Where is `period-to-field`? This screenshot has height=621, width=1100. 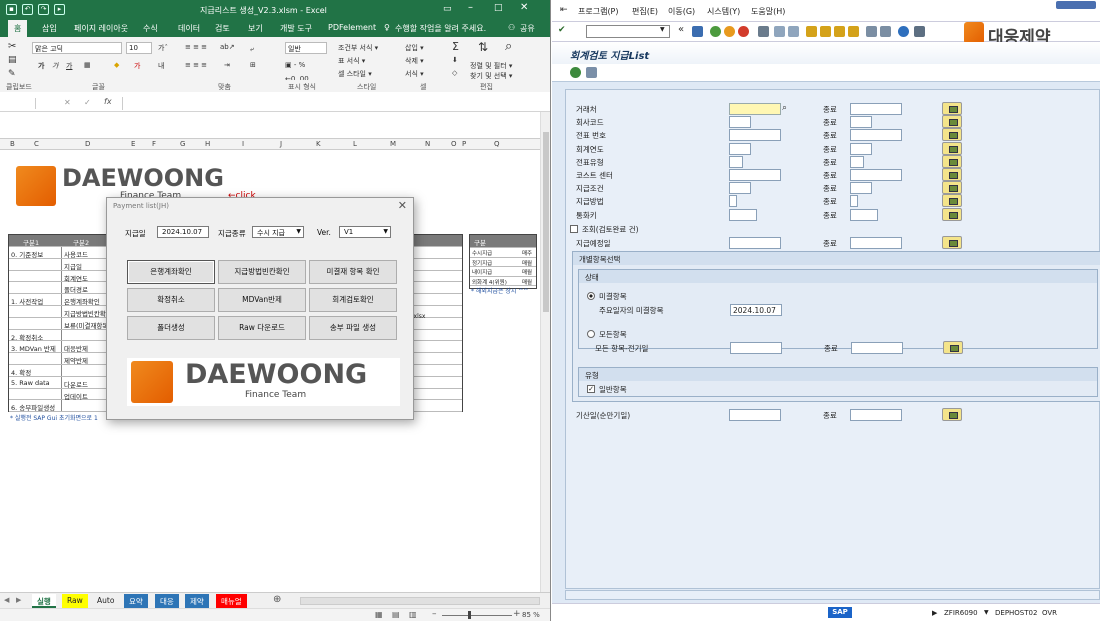
period-to-field is located at coordinates (877, 348).